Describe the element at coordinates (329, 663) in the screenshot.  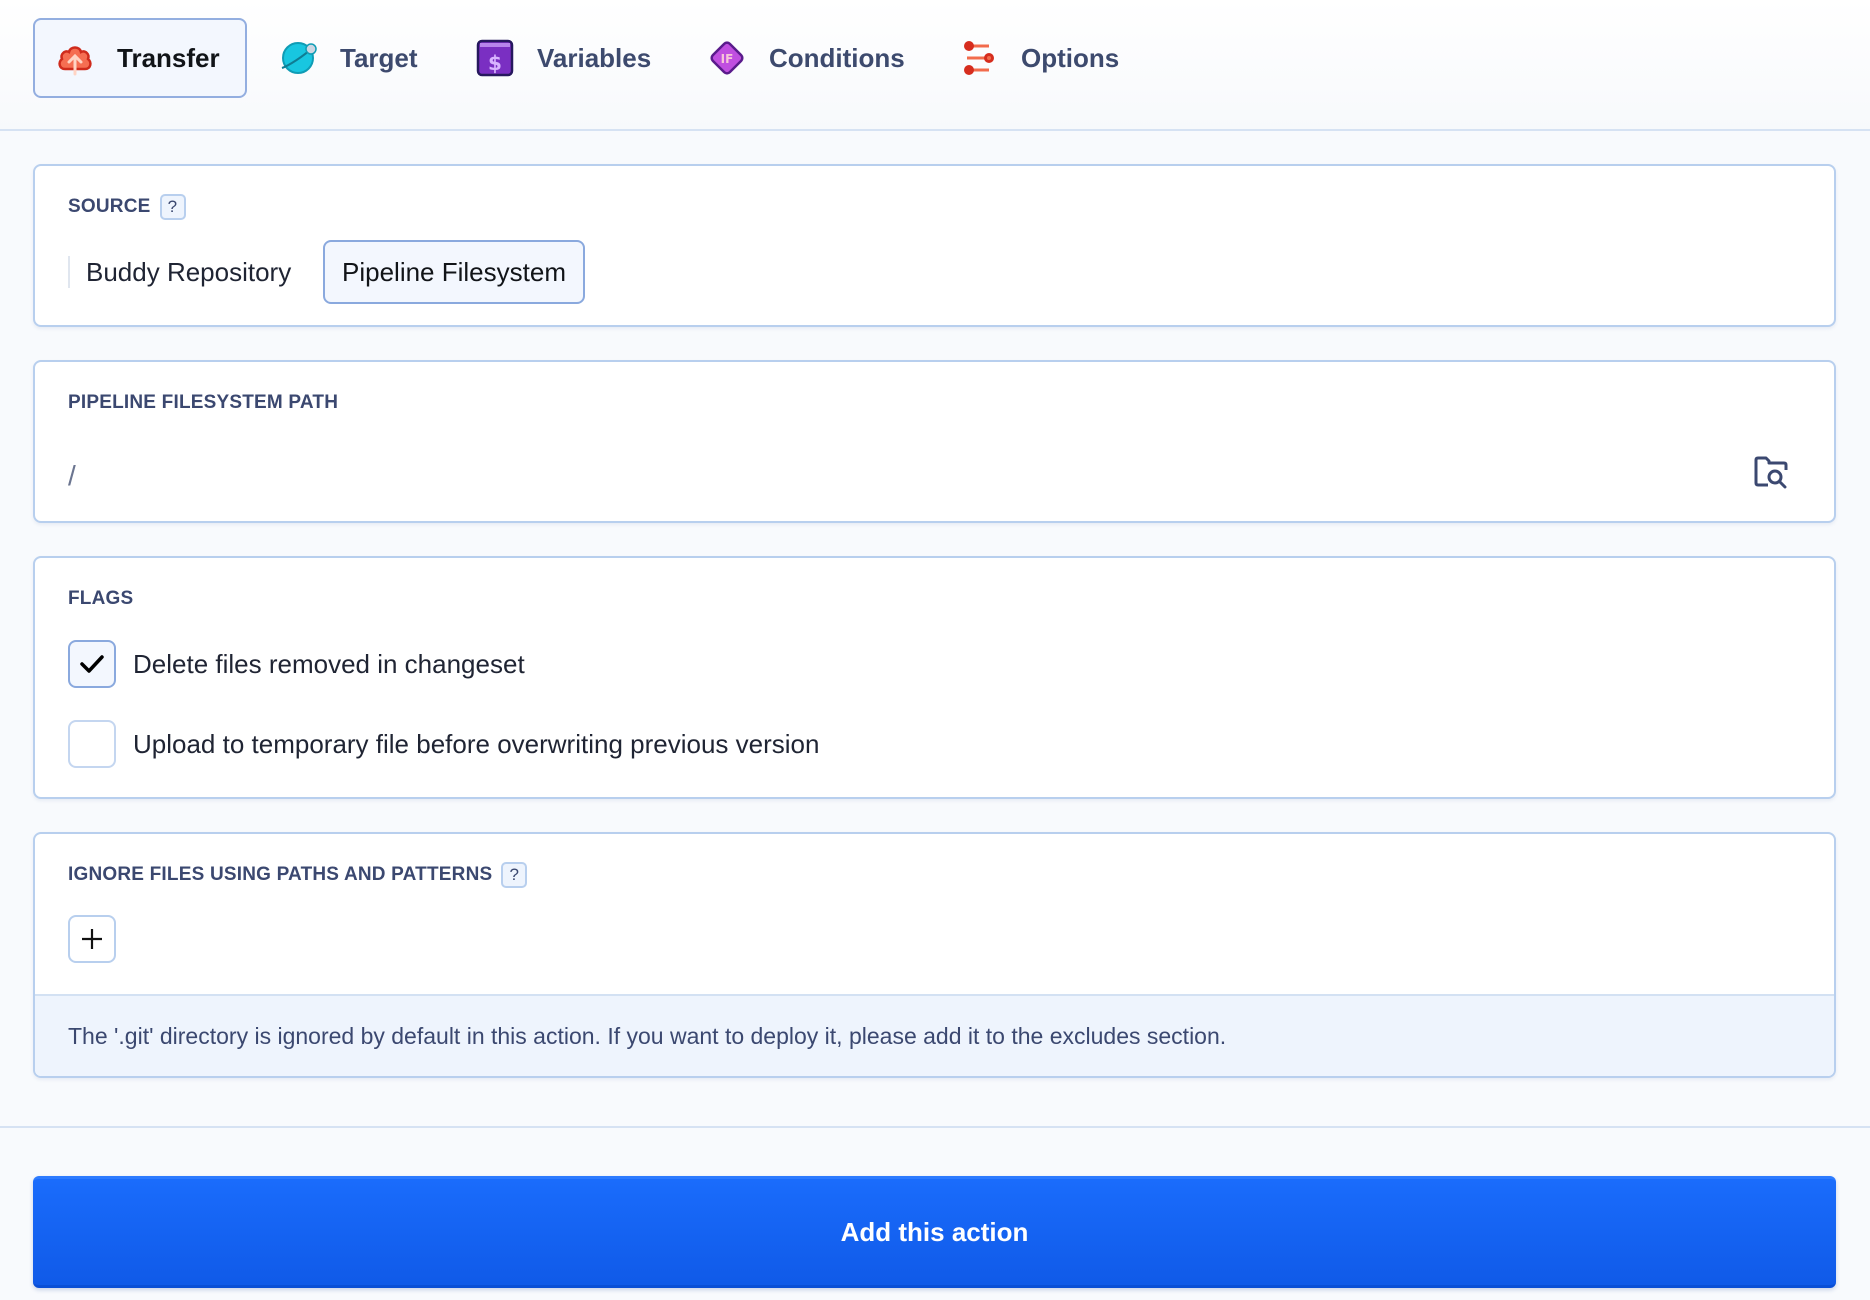
I see `delete-files-label: Delete files removed in changeset` at that location.